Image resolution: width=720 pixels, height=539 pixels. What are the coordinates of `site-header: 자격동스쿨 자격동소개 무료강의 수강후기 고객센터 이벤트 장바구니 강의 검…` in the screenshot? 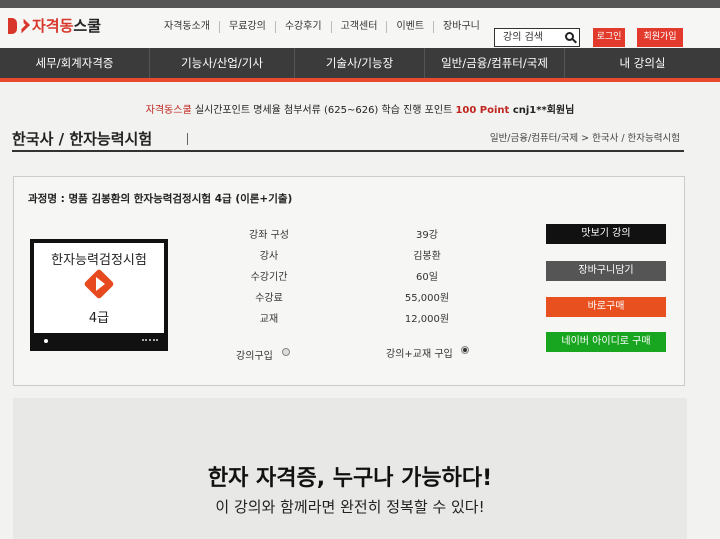 It's located at (360, 28).